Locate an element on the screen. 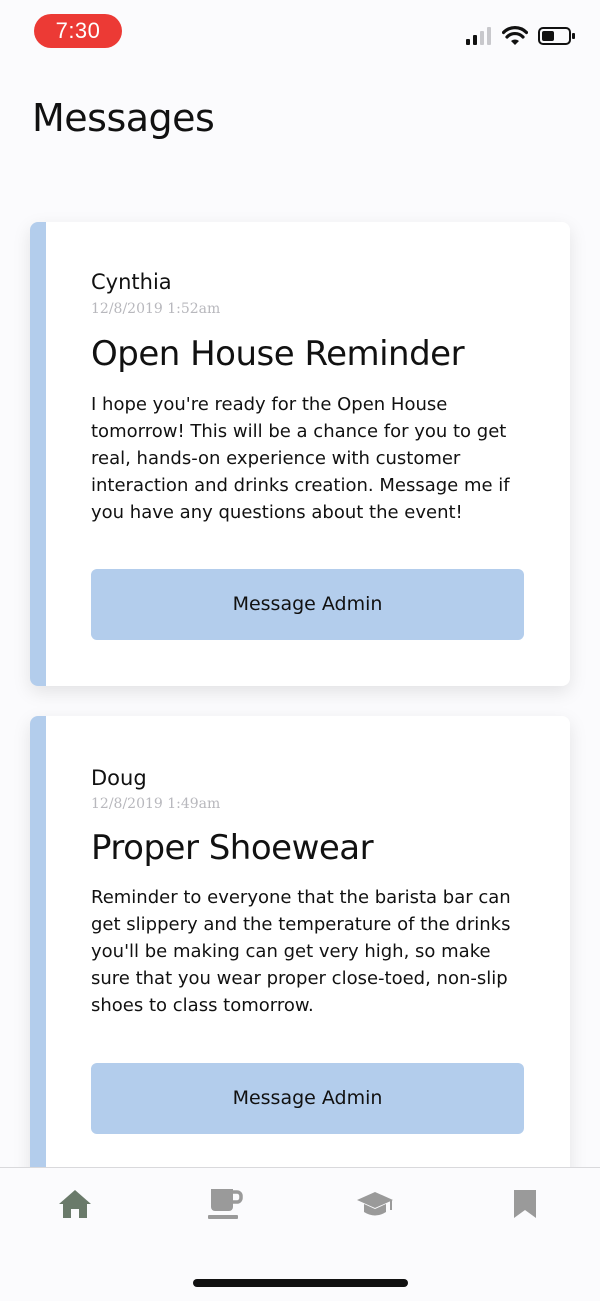 This screenshot has width=600, height=1301. tab-coffee is located at coordinates (225, 1206).